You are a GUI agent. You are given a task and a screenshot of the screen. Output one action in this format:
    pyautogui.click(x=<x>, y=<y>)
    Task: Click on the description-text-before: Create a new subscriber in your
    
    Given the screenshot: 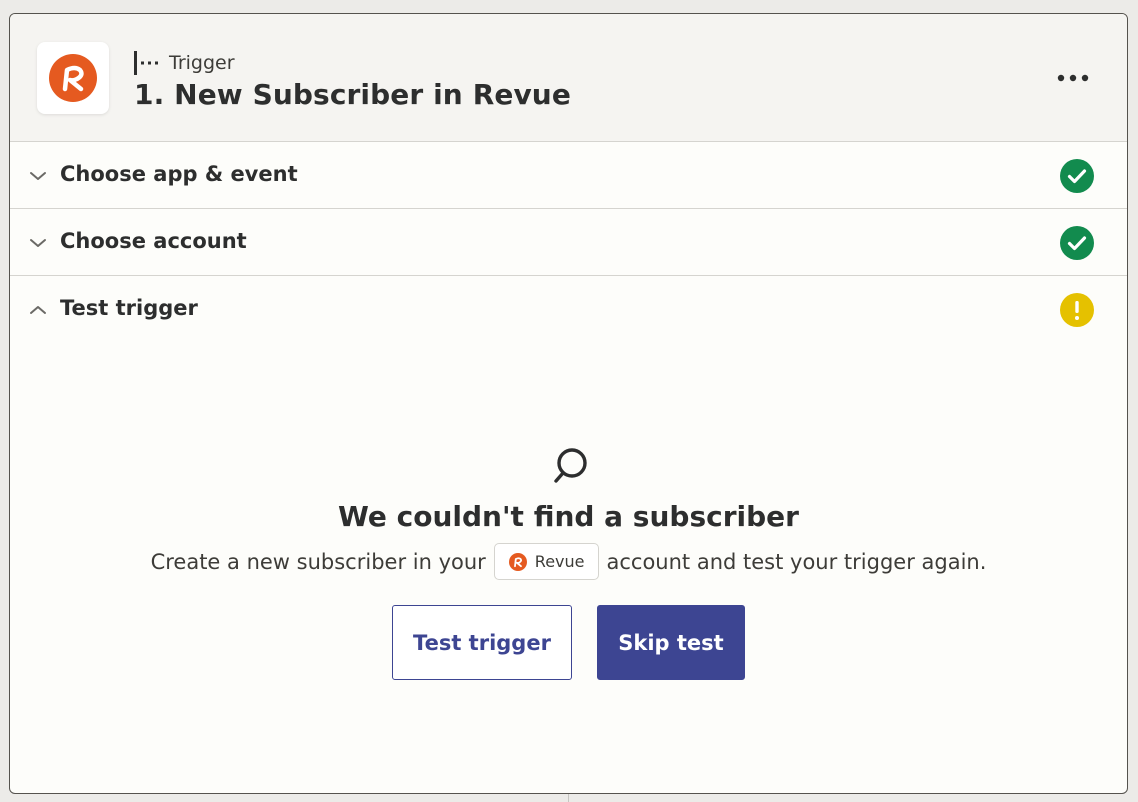 What is the action you would take?
    pyautogui.click(x=318, y=561)
    